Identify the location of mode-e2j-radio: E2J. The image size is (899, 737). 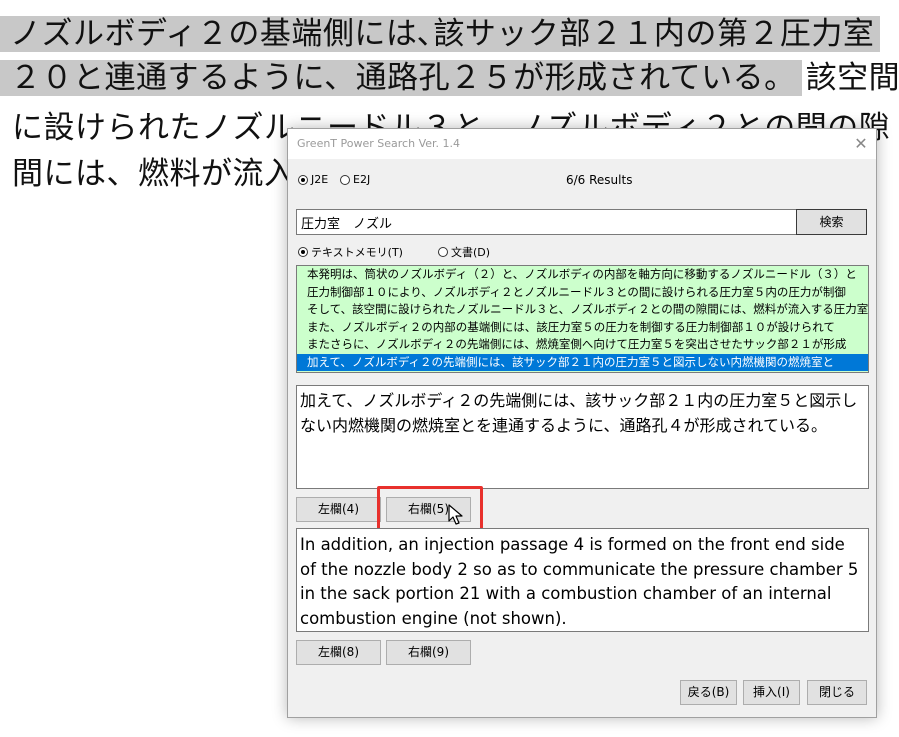
(355, 179).